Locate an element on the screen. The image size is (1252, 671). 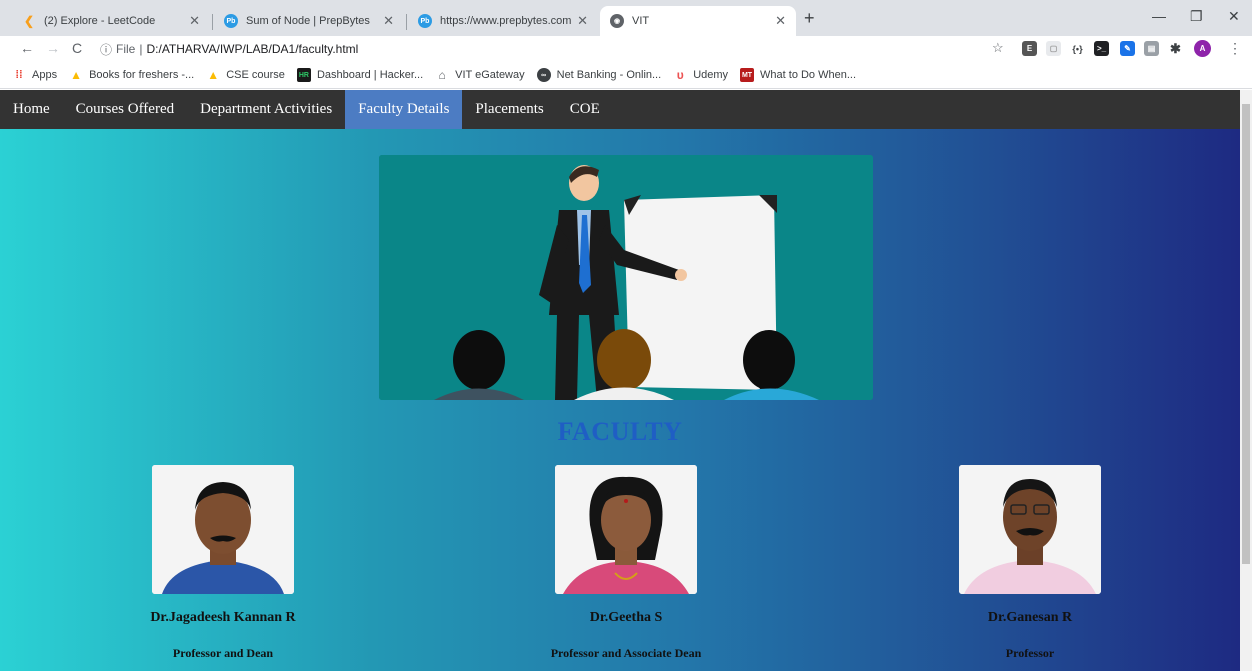
new-tab-icon: + is located at coordinates (809, 18).